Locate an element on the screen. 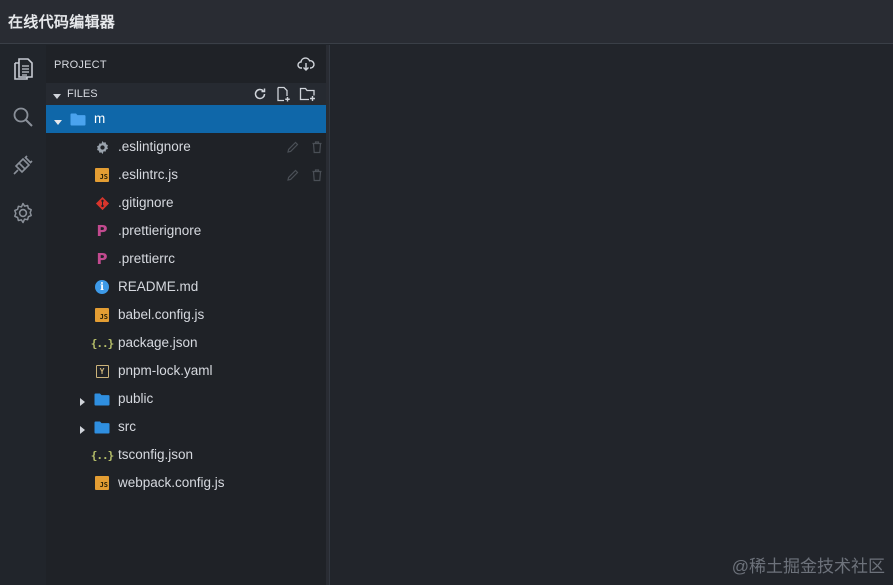 The width and height of the screenshot is (893, 585). app-title: 在线代码编辑器 is located at coordinates (62, 22).